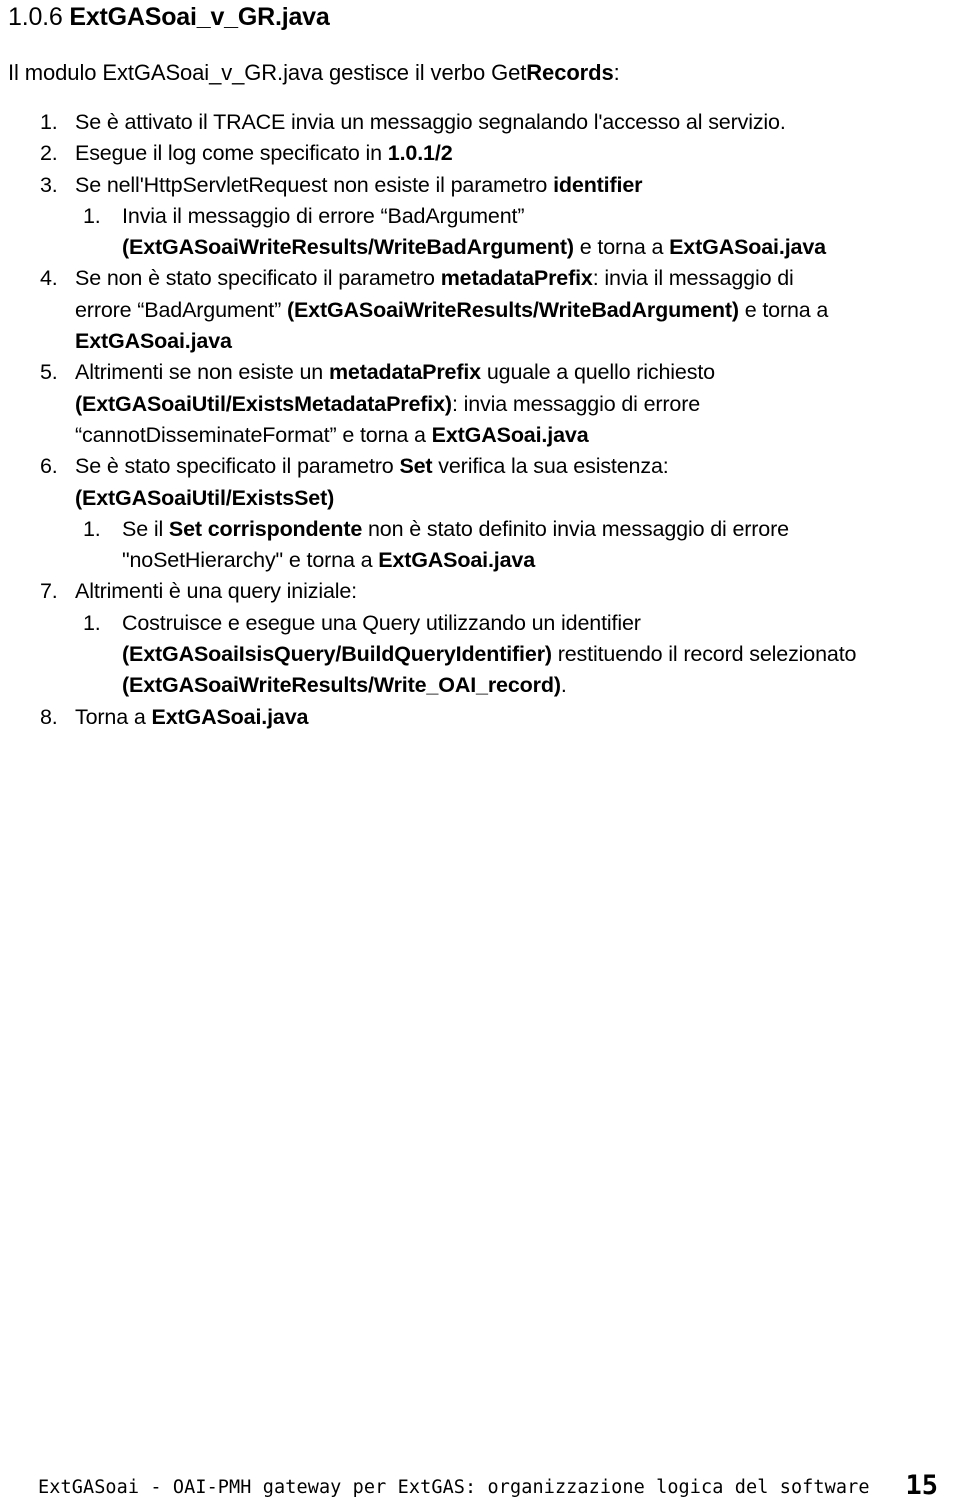 Image resolution: width=960 pixels, height=1512 pixels. What do you see at coordinates (693, 278) in the screenshot?
I see `body-text: : invia il messaggio di` at bounding box center [693, 278].